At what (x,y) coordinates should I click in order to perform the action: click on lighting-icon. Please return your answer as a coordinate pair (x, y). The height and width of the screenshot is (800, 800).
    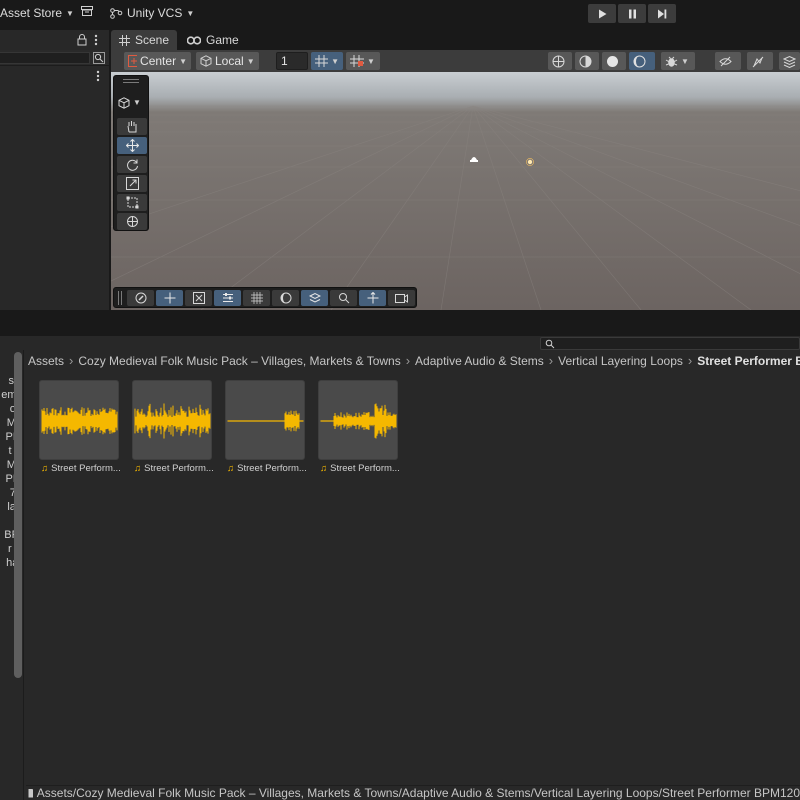
    Looking at the image, I should click on (585, 61).